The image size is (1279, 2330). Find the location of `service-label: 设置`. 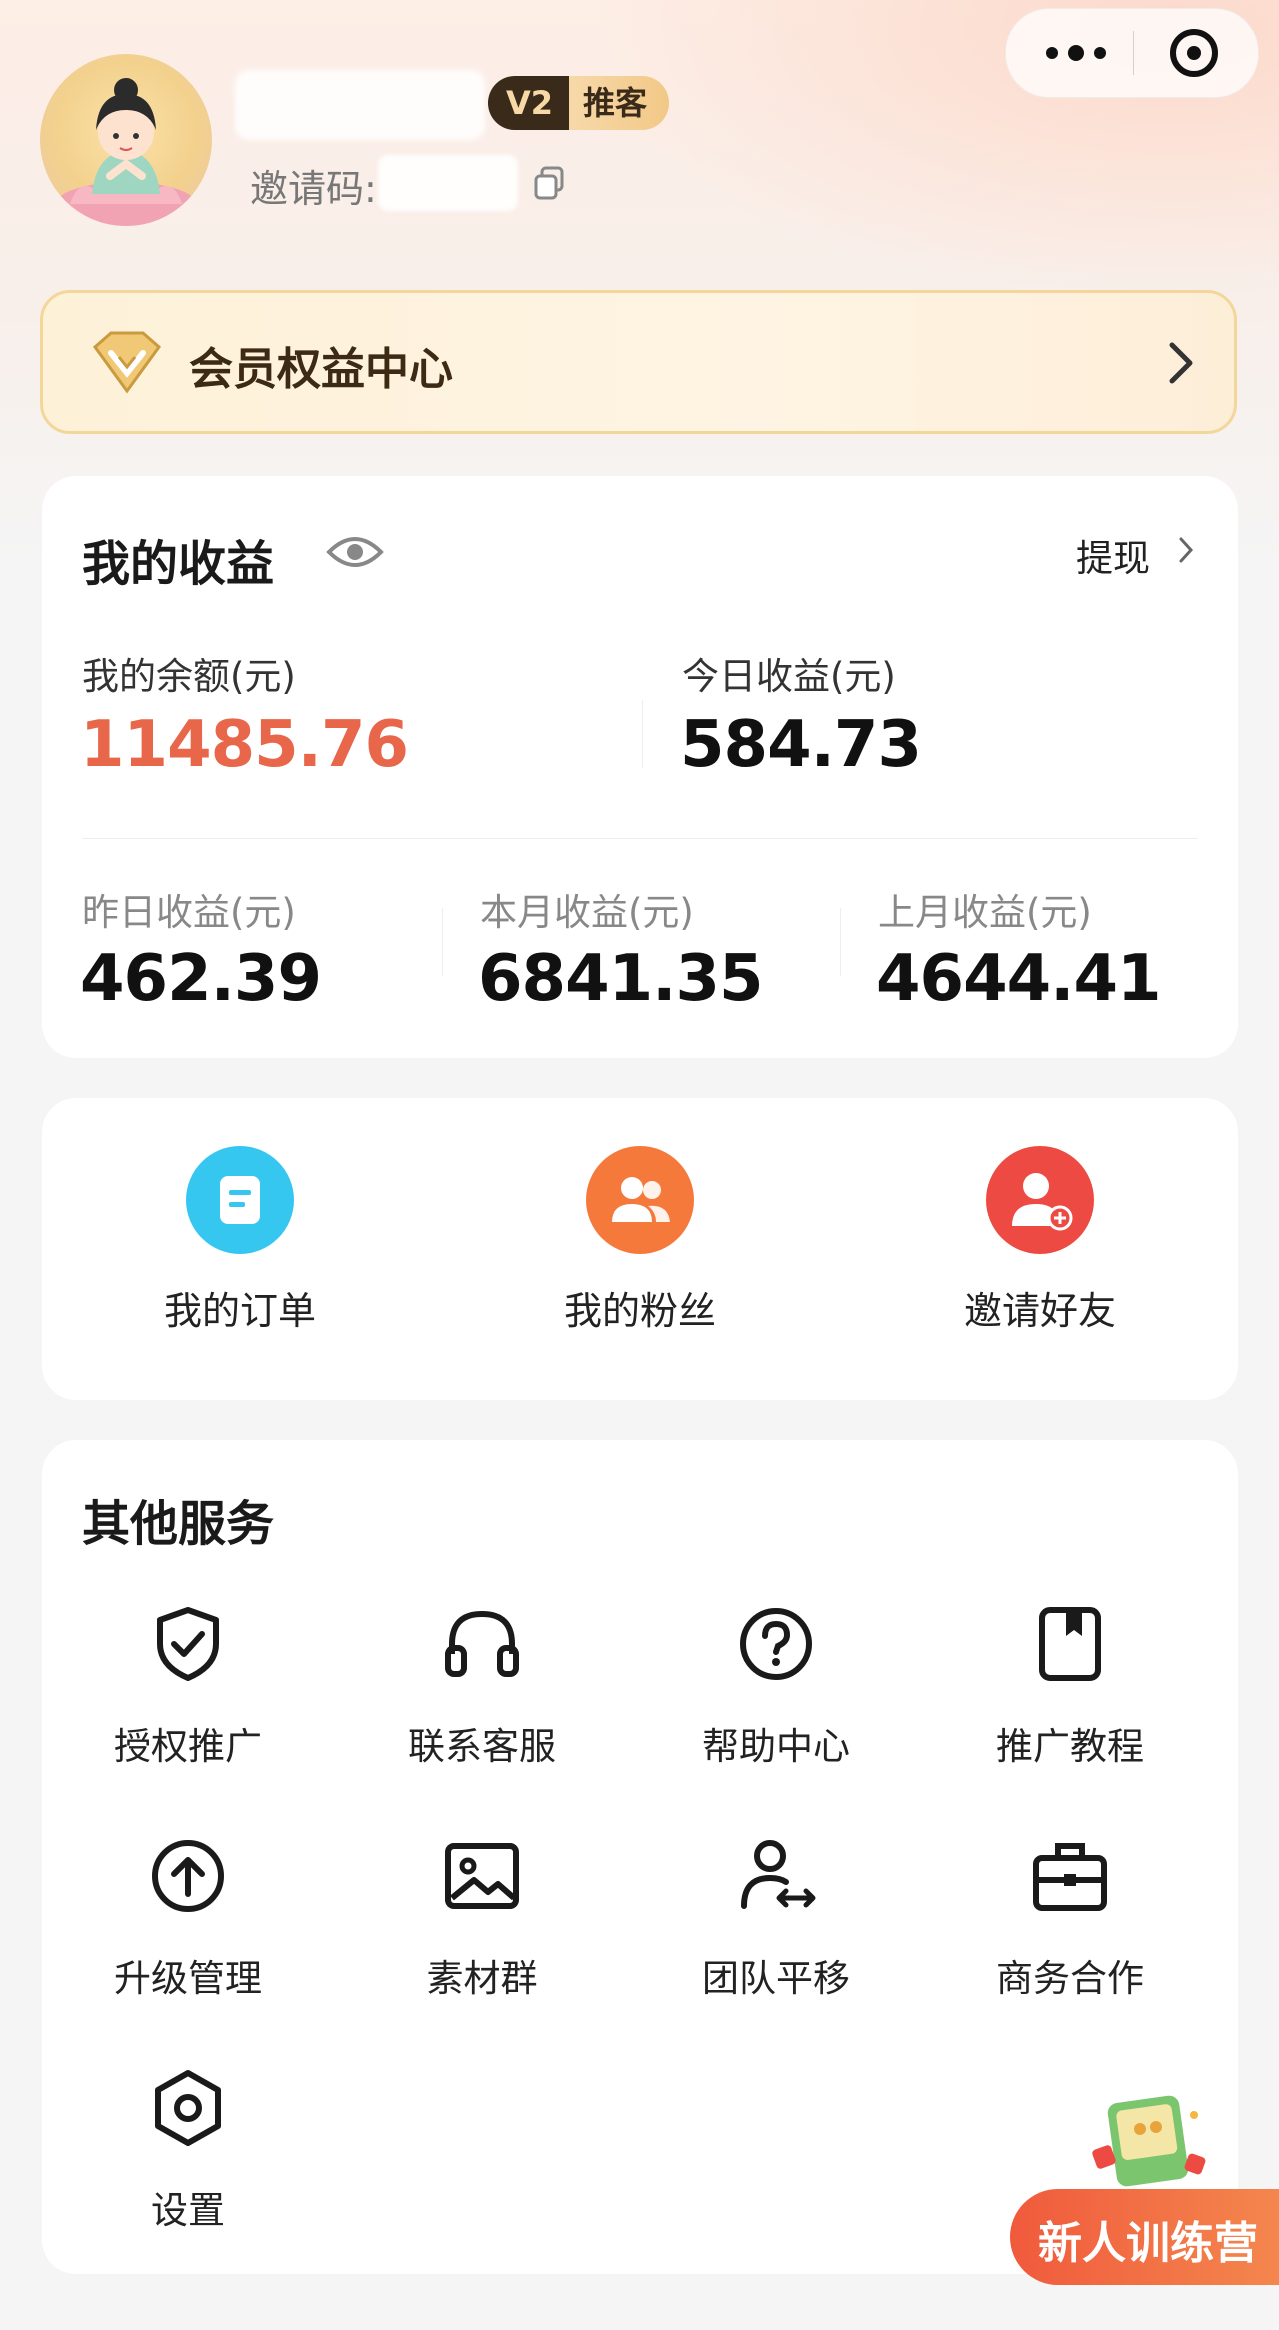

service-label: 设置 is located at coordinates (188, 2210).